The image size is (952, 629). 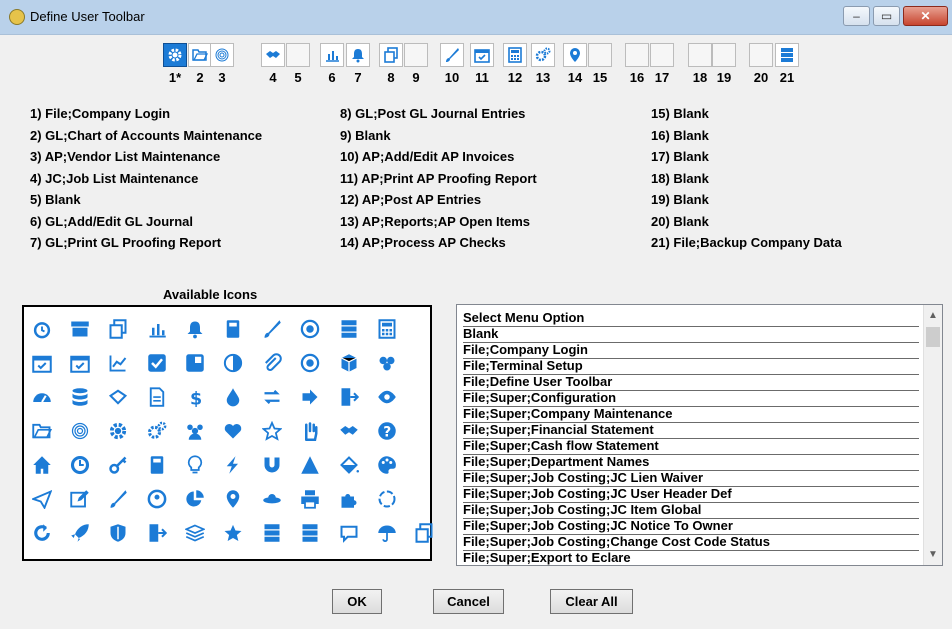 What do you see at coordinates (933, 315) in the screenshot?
I see `scroll-up-arrow: ▲` at bounding box center [933, 315].